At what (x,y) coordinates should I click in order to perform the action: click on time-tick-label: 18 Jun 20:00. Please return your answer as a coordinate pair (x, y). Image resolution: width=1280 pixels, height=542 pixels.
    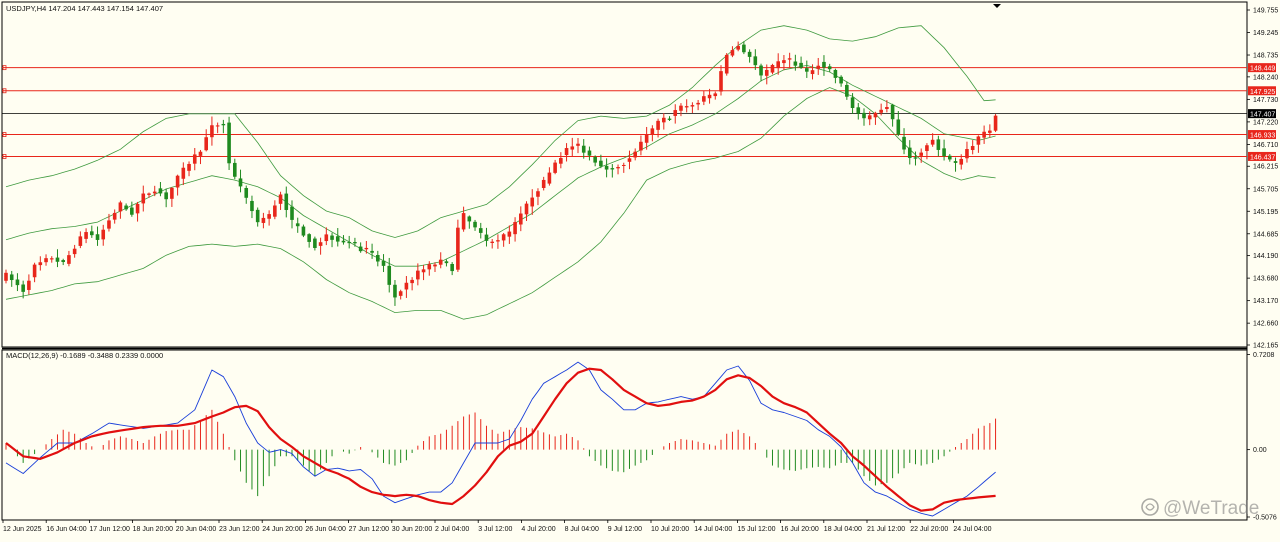
    Looking at the image, I should click on (153, 529).